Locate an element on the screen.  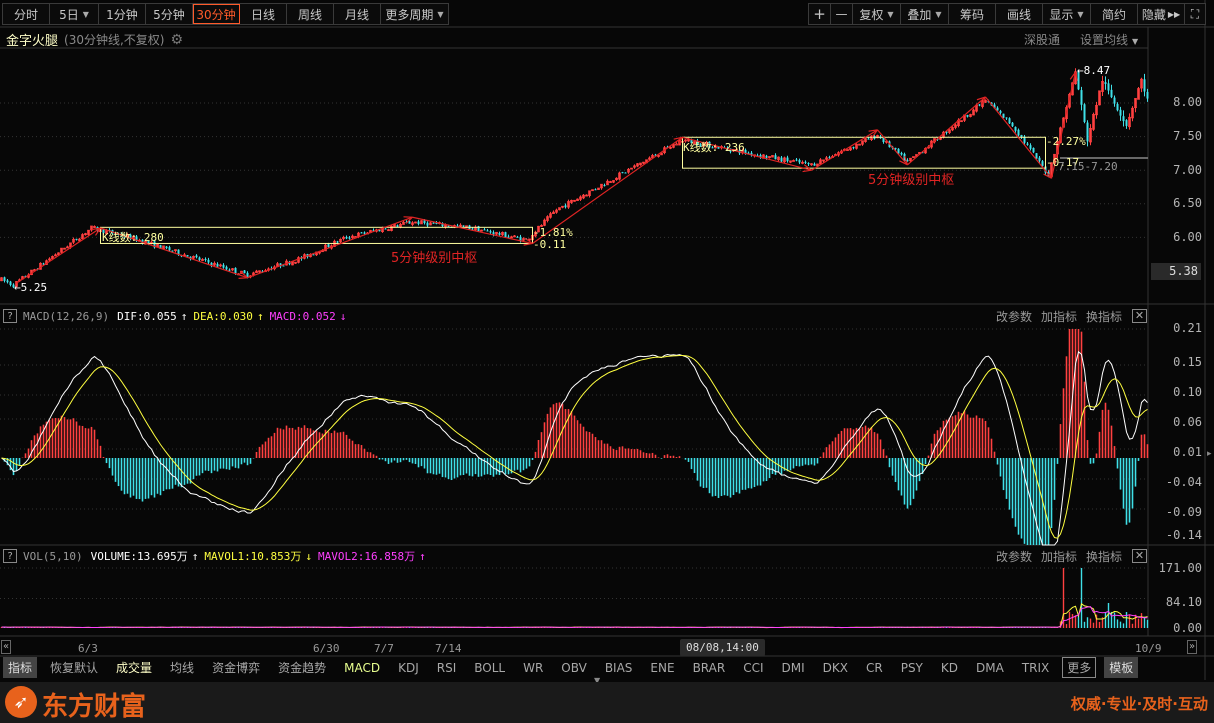
hide-button: 隐藏 ▶▶ is located at coordinates (1161, 14).